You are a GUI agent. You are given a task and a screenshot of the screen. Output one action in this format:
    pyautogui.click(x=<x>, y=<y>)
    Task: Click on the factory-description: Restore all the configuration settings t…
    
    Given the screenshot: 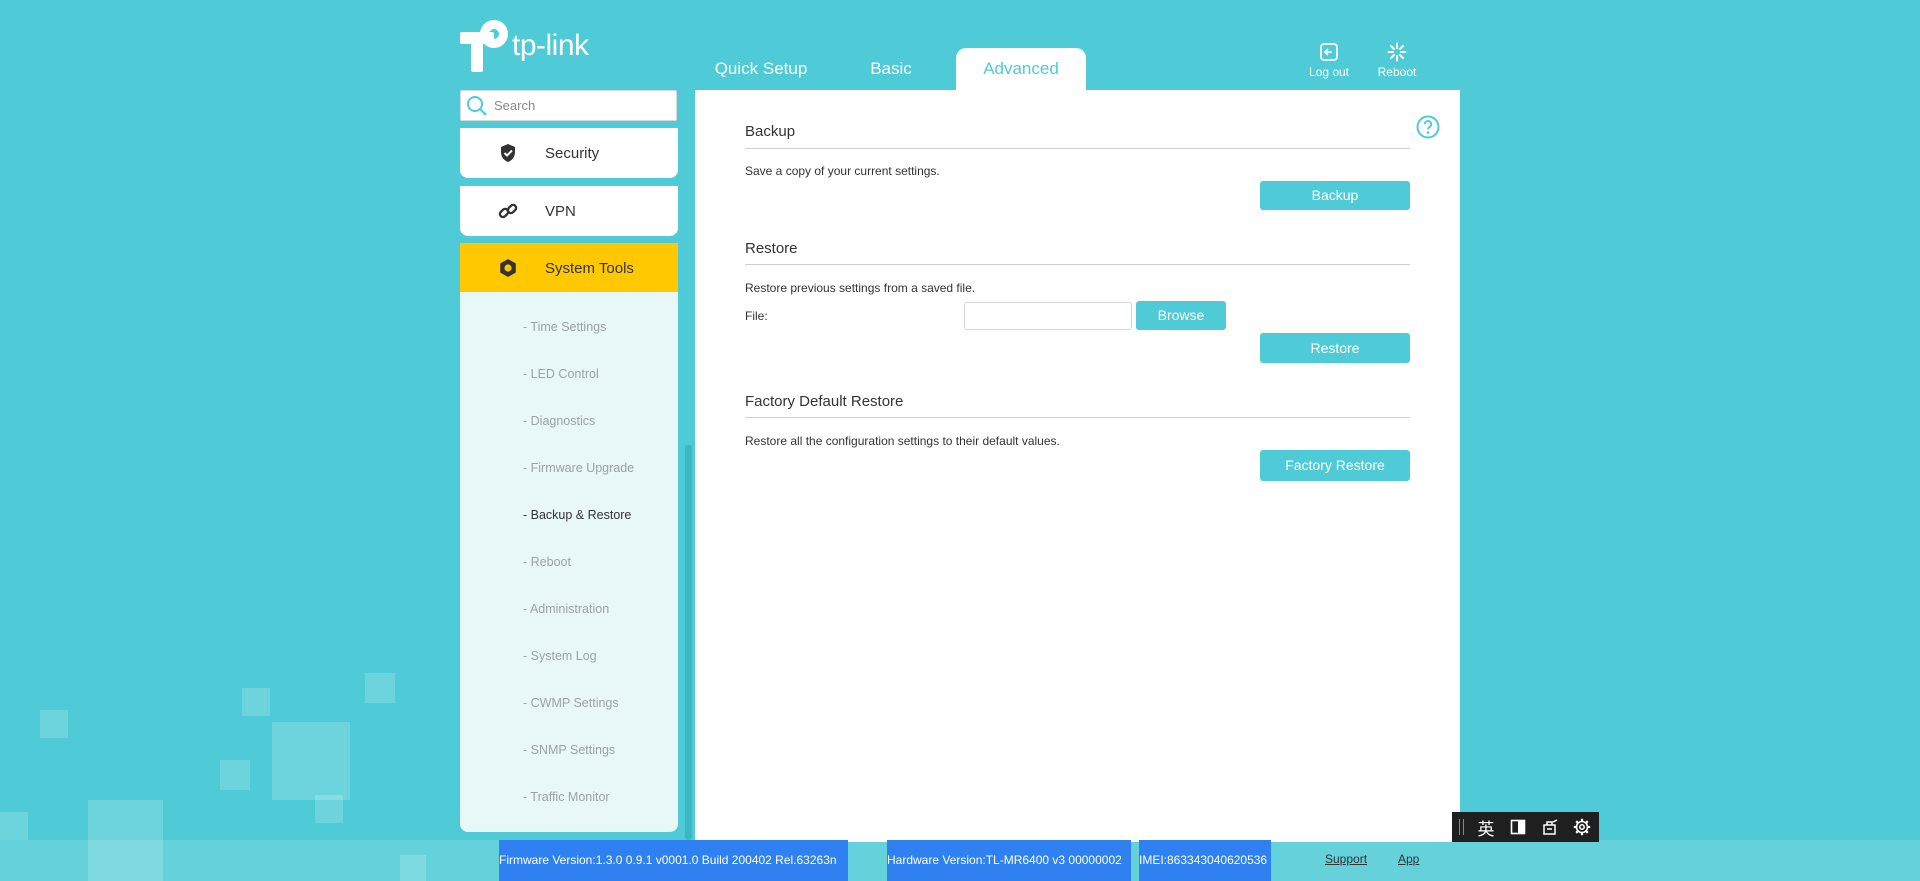 What is the action you would take?
    pyautogui.click(x=902, y=441)
    